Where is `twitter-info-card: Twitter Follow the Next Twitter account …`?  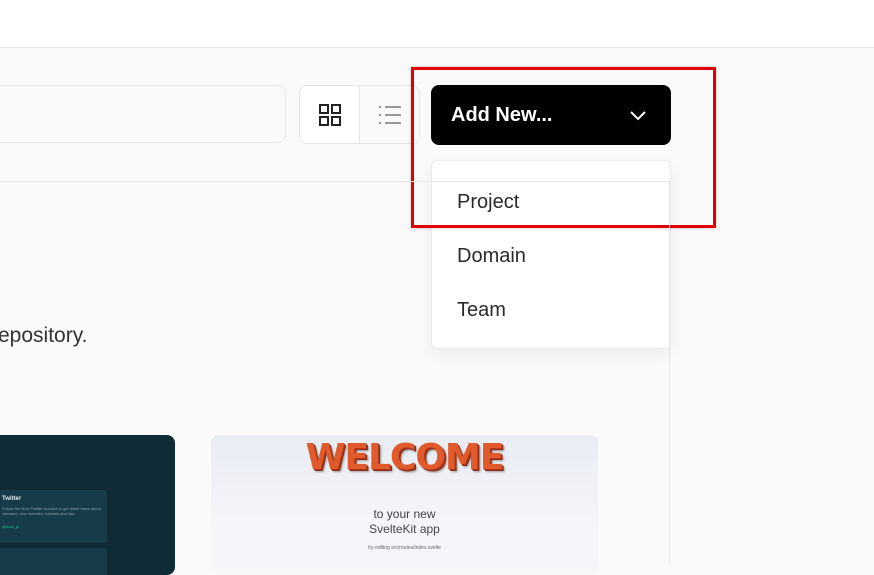 twitter-info-card: Twitter Follow the Next Twitter account … is located at coordinates (53, 516).